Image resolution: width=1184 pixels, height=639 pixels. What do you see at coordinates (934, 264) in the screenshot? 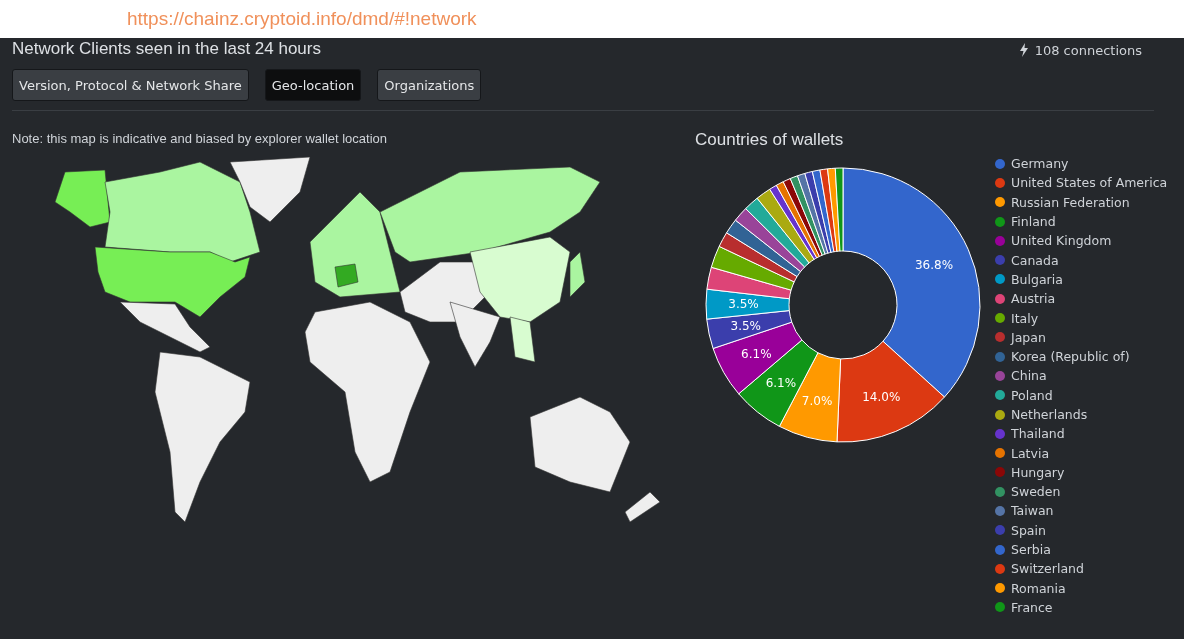
I see `slice-label: 36.8%` at bounding box center [934, 264].